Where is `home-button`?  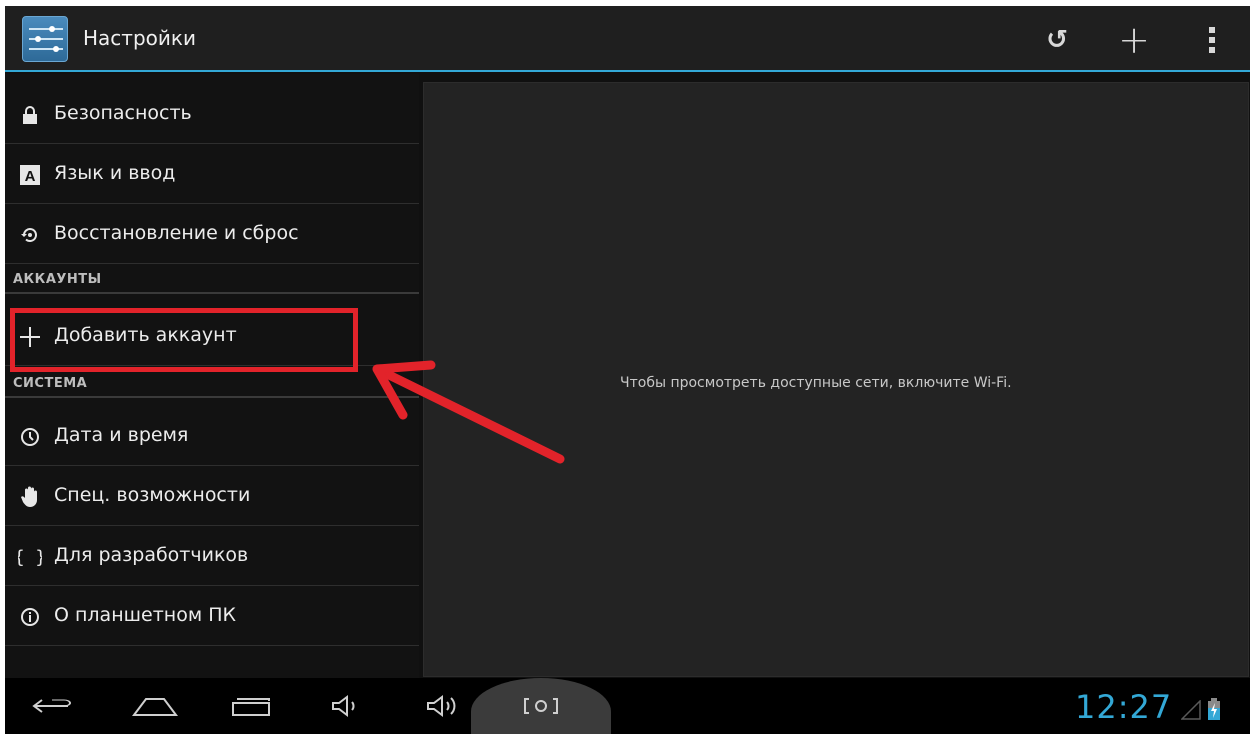
home-button is located at coordinates (155, 706).